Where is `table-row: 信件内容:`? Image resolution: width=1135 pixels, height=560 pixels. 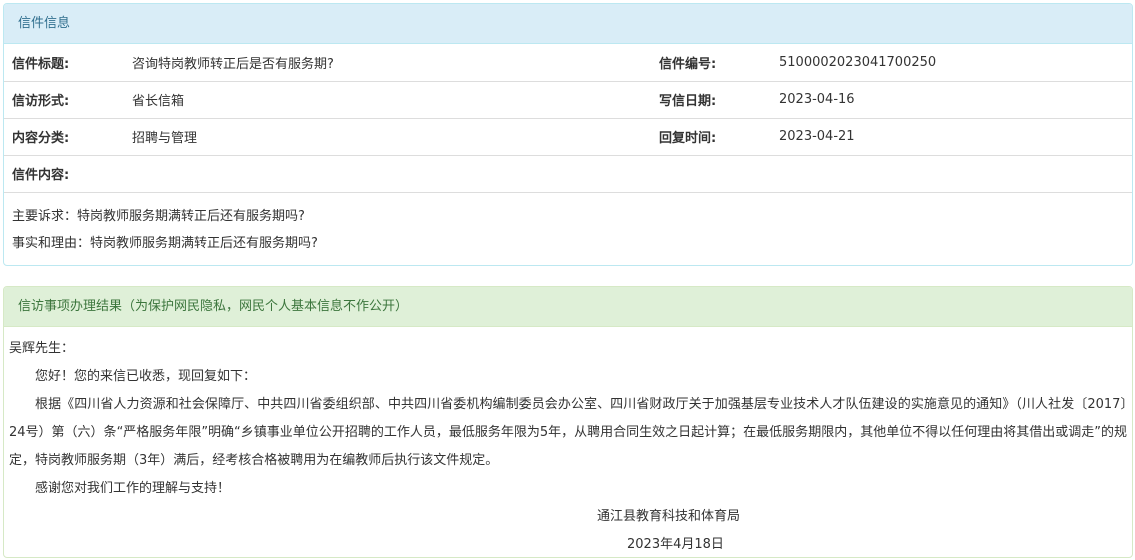 table-row: 信件内容: is located at coordinates (568, 174).